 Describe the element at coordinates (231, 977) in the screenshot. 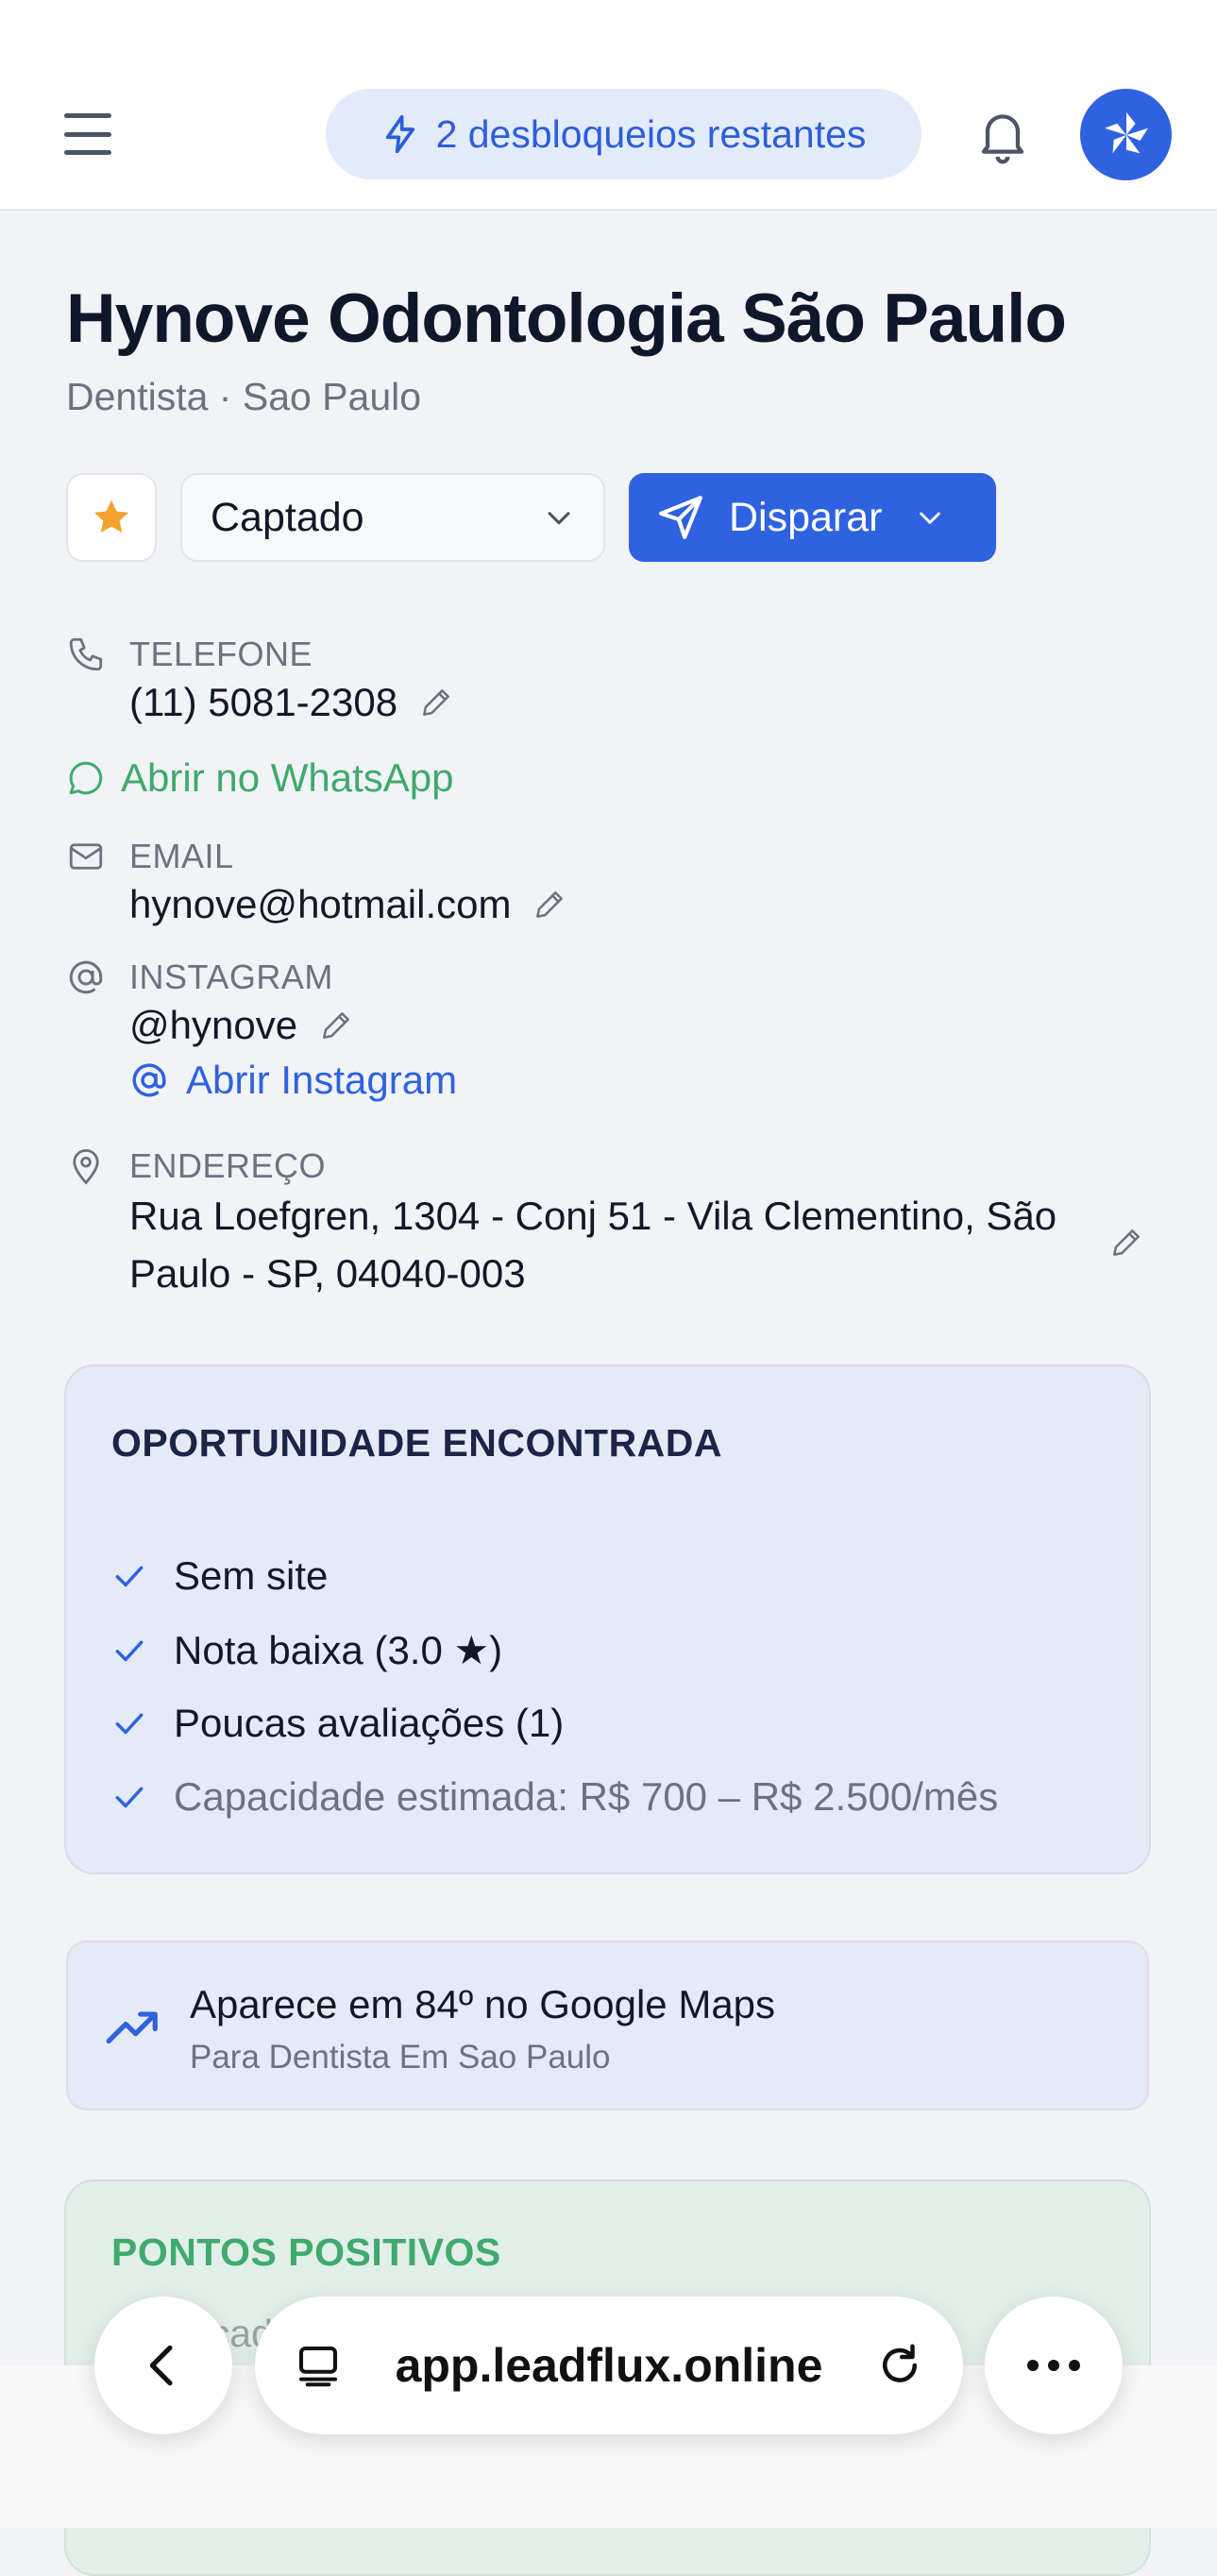

I see `instagram-label: INSTAGRAM` at that location.